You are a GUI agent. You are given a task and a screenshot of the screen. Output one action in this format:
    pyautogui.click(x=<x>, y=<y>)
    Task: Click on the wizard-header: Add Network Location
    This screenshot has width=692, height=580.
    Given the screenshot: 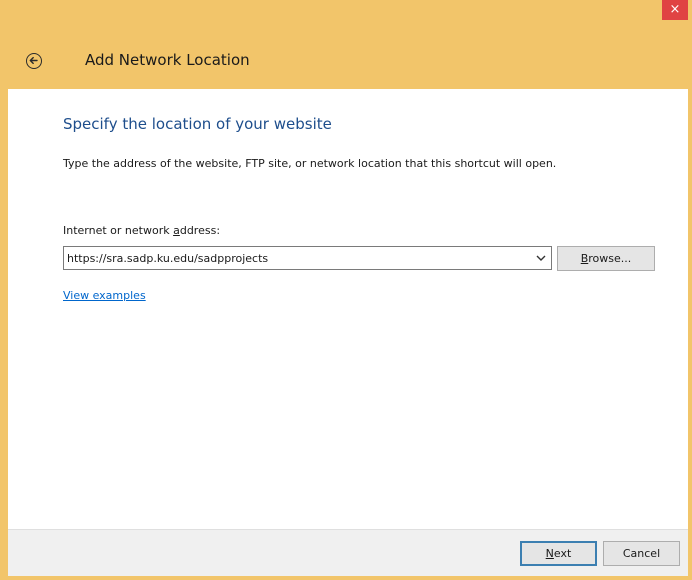 What is the action you would take?
    pyautogui.click(x=346, y=61)
    